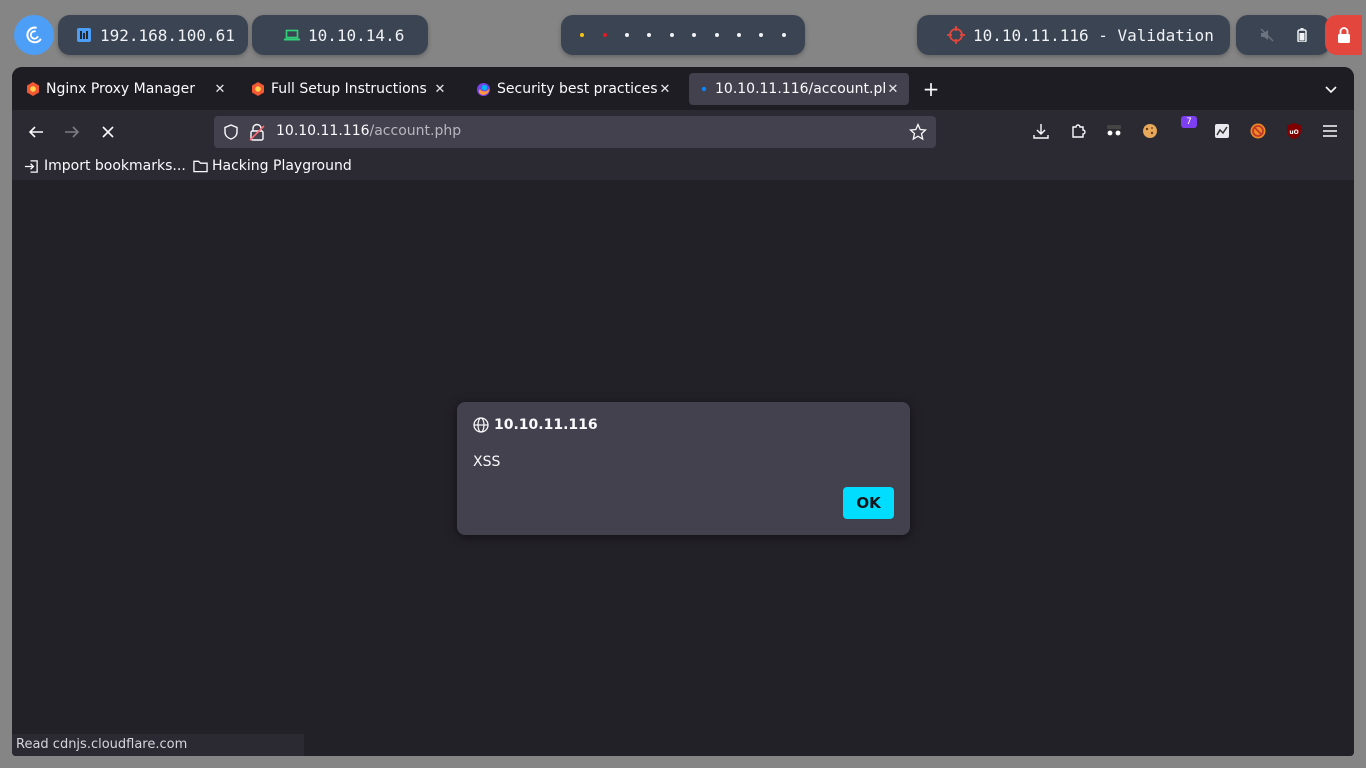 The image size is (1366, 768). What do you see at coordinates (1283, 35) in the screenshot?
I see `system-tray` at bounding box center [1283, 35].